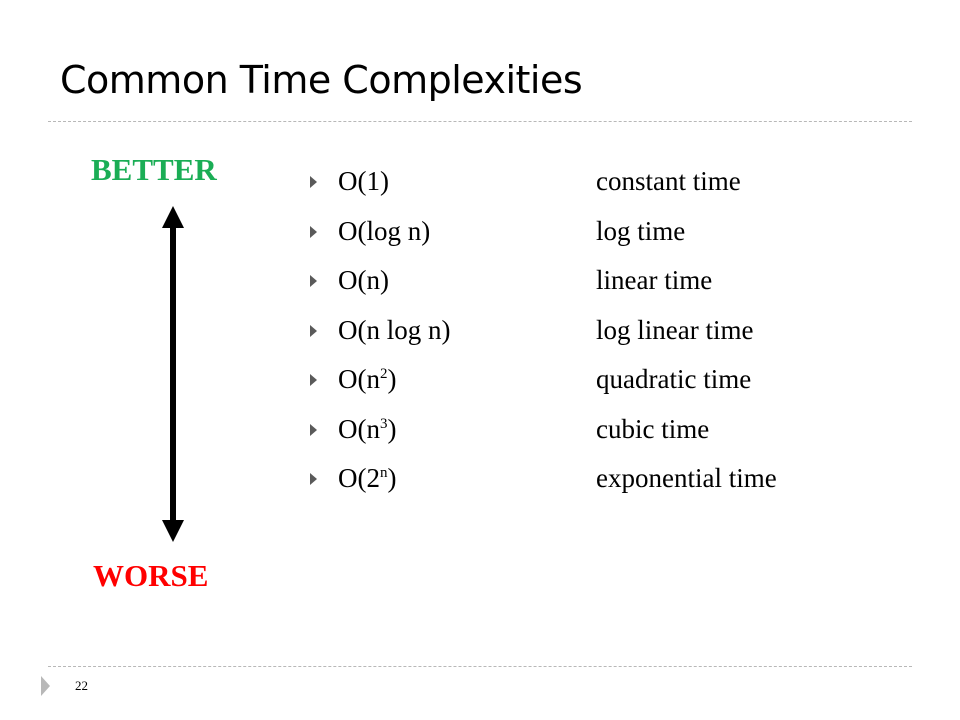 The height and width of the screenshot is (720, 960). I want to click on big-o-notation: O(n), so click(363, 280).